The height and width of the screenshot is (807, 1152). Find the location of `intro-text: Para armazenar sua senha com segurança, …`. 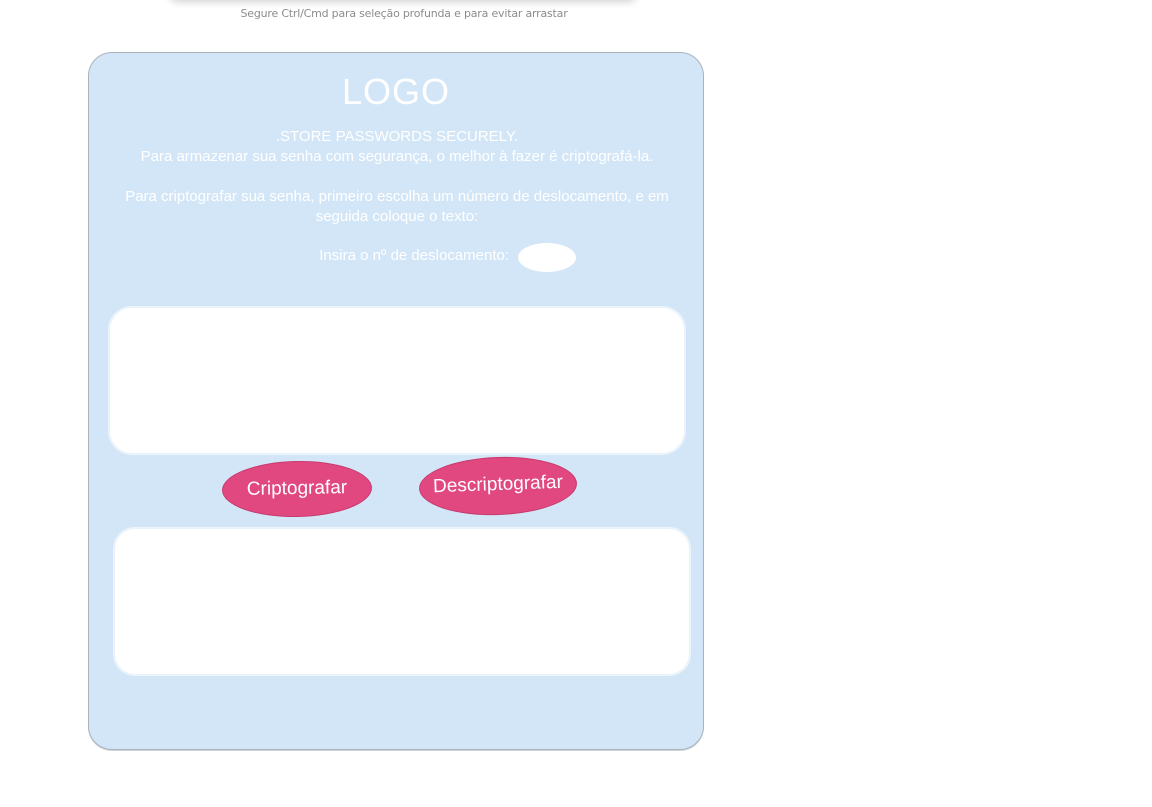

intro-text: Para armazenar sua senha com segurança, … is located at coordinates (397, 156).